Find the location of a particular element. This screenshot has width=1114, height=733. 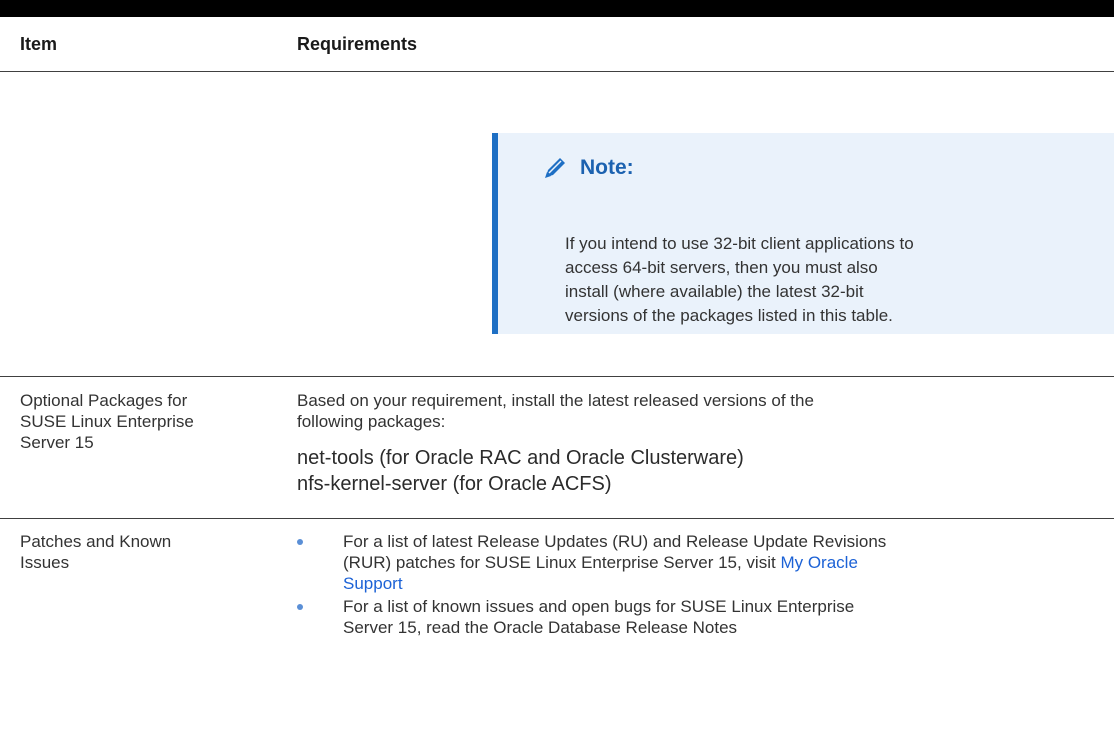

my-oracle-support-link: My Oracle is located at coordinates (818, 562).